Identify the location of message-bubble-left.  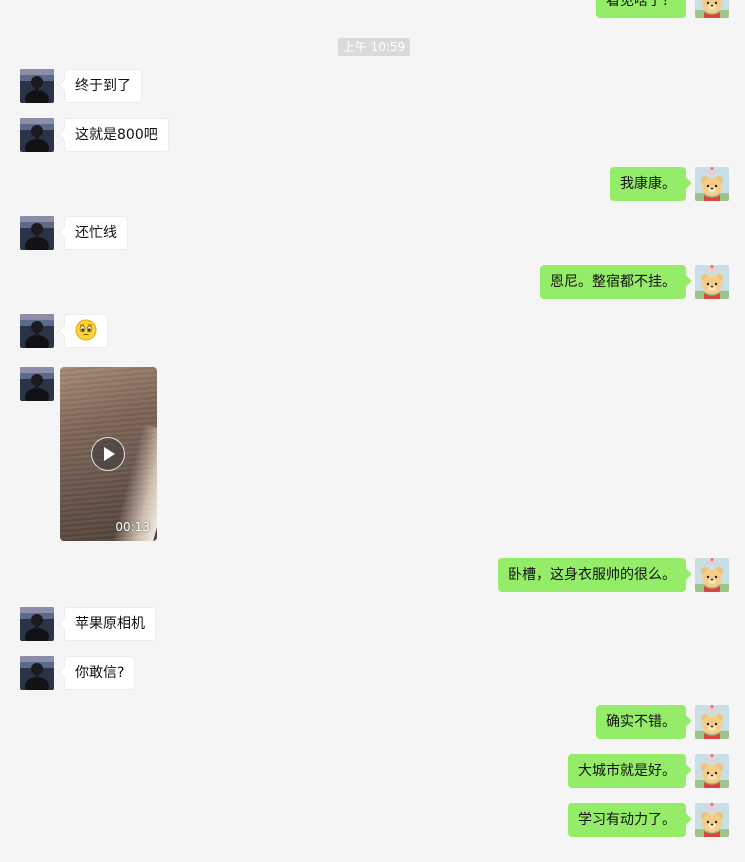
(86, 331).